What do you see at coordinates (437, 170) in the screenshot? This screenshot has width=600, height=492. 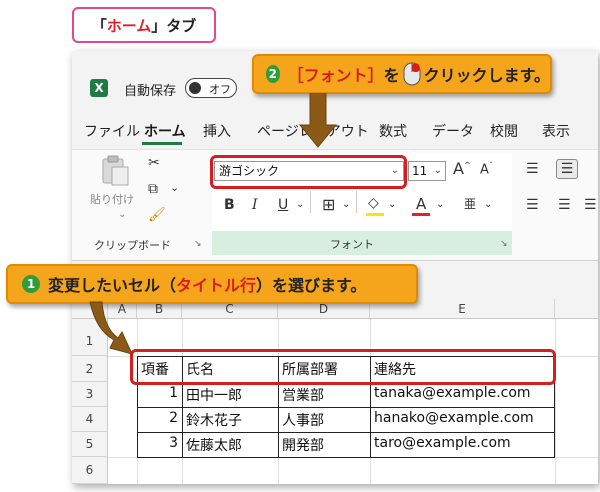 I see `chevron-down-icon: ⌄` at bounding box center [437, 170].